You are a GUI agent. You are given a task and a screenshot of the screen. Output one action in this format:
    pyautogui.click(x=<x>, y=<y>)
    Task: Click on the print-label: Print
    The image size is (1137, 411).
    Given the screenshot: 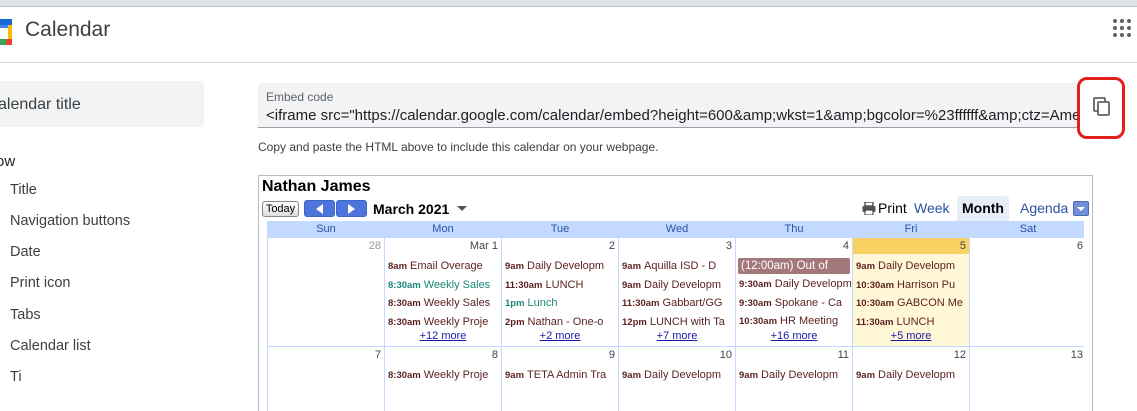 What is the action you would take?
    pyautogui.click(x=892, y=208)
    